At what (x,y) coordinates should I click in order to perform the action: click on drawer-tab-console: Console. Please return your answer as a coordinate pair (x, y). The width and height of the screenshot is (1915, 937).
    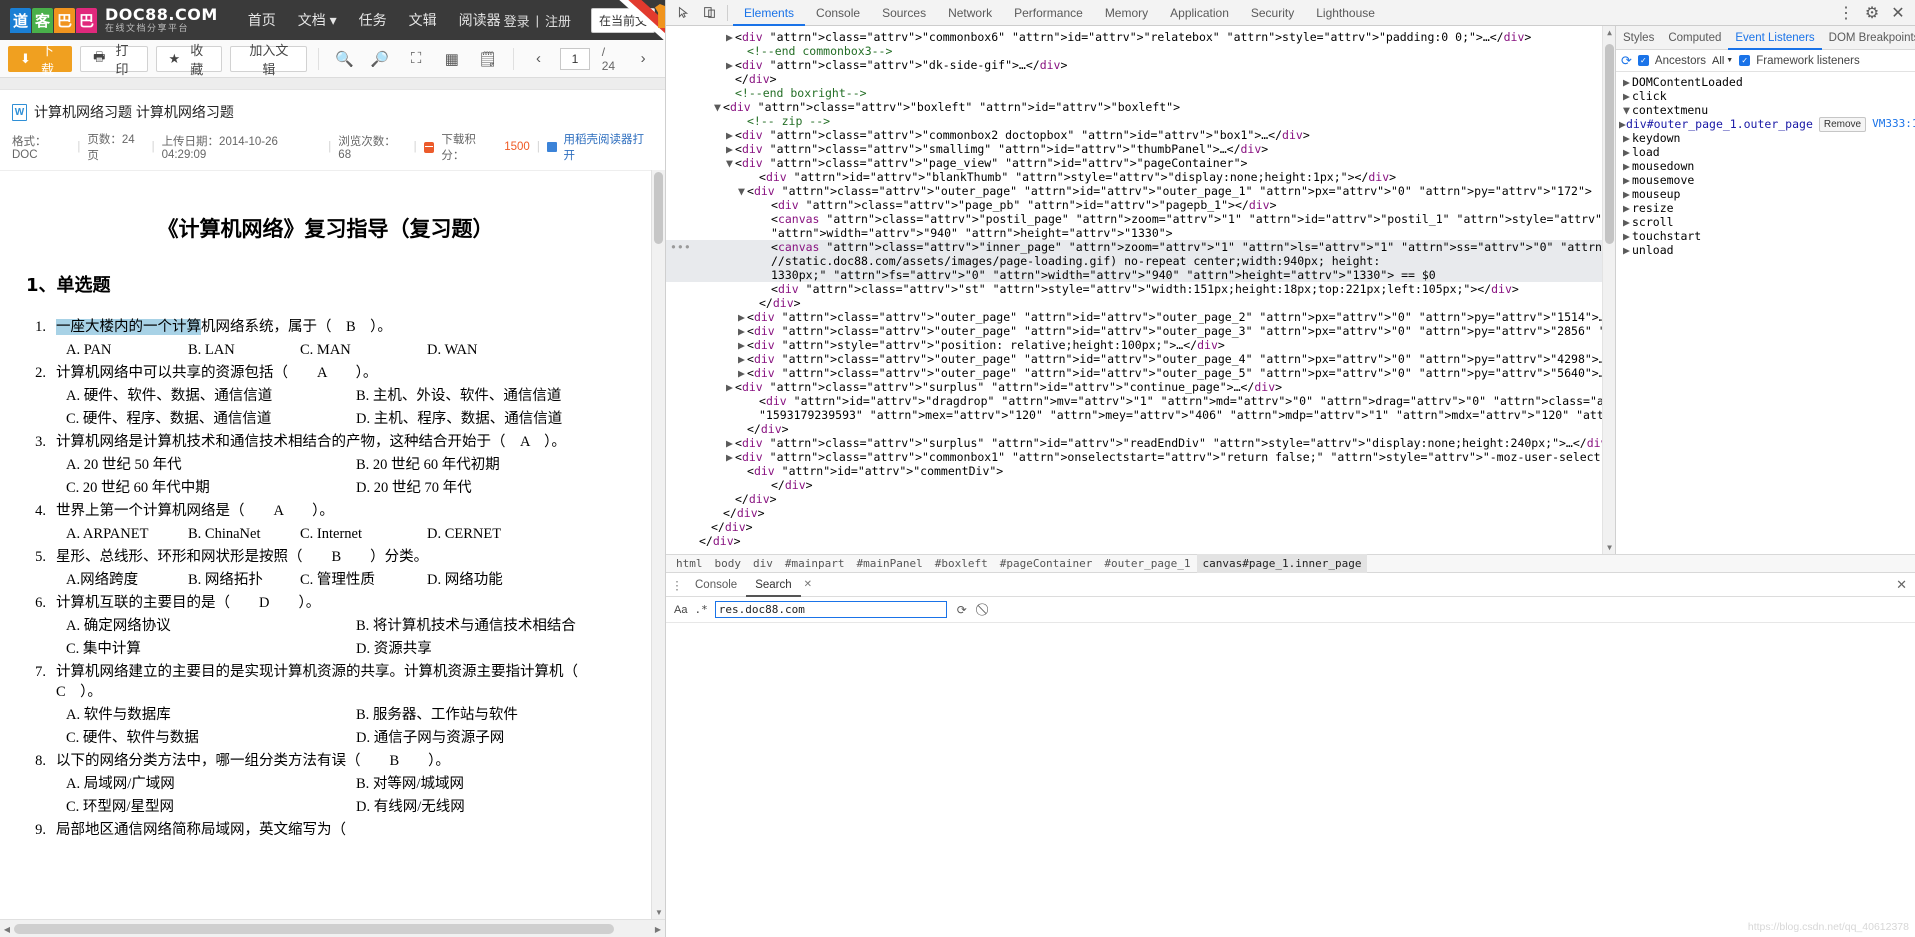
    Looking at the image, I should click on (716, 585).